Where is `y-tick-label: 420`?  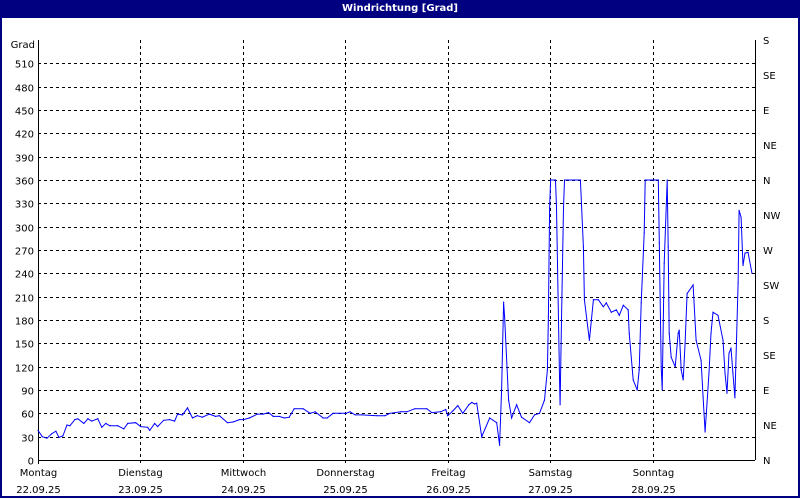 y-tick-label: 420 is located at coordinates (24, 135).